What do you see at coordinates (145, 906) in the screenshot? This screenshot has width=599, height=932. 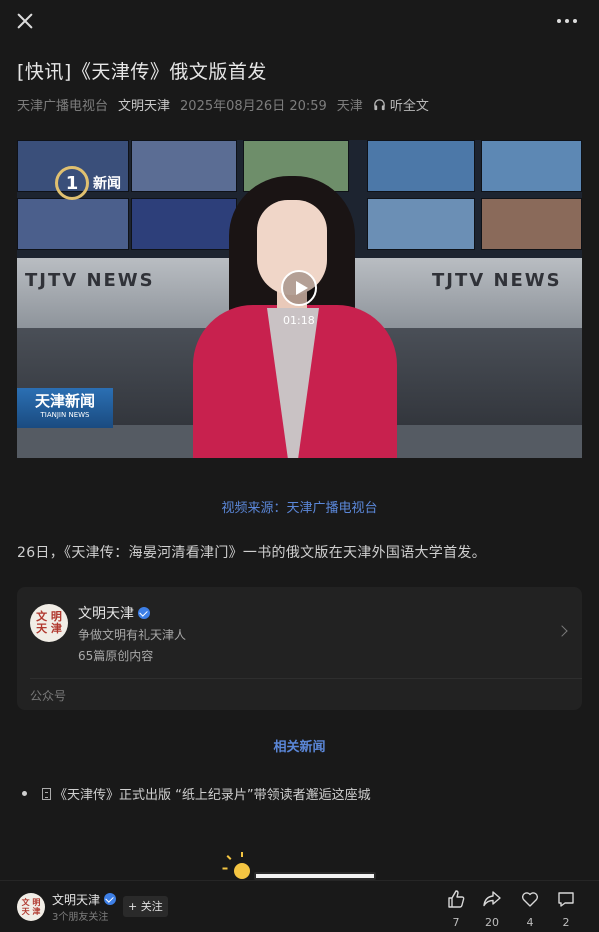 I see `follow-button: + 关注` at bounding box center [145, 906].